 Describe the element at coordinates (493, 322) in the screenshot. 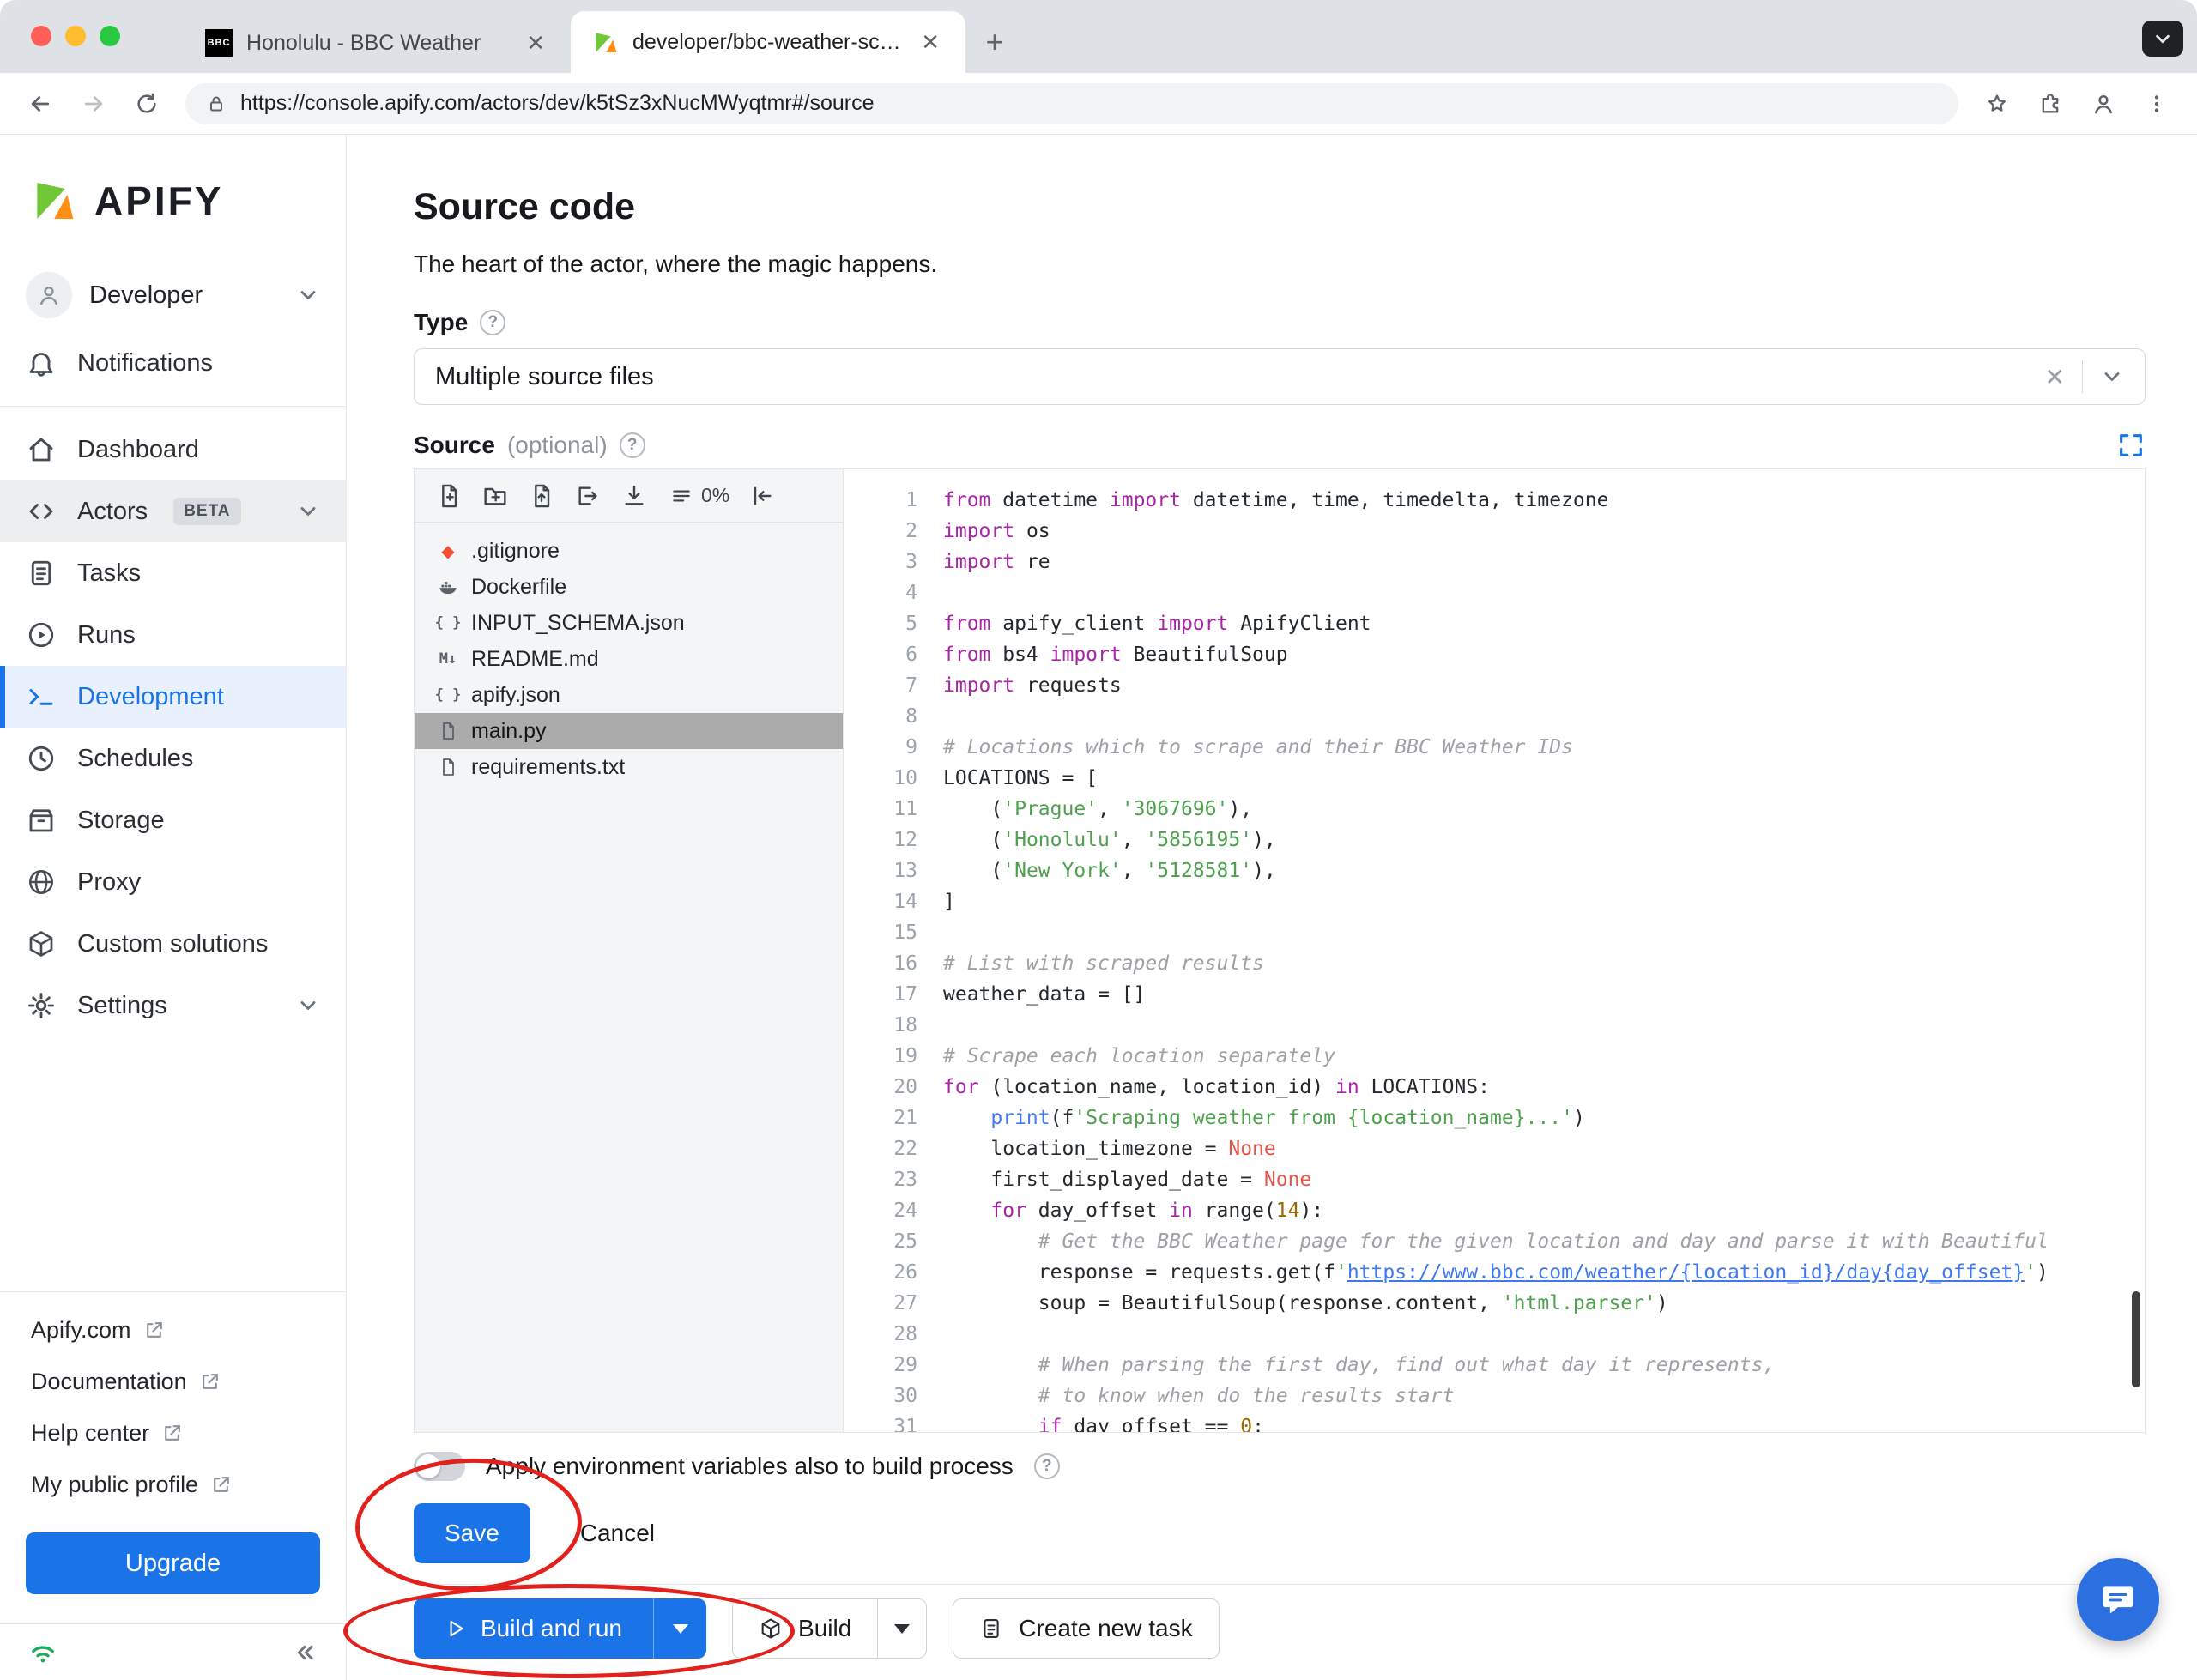

I see `type-help-icon: ?` at that location.